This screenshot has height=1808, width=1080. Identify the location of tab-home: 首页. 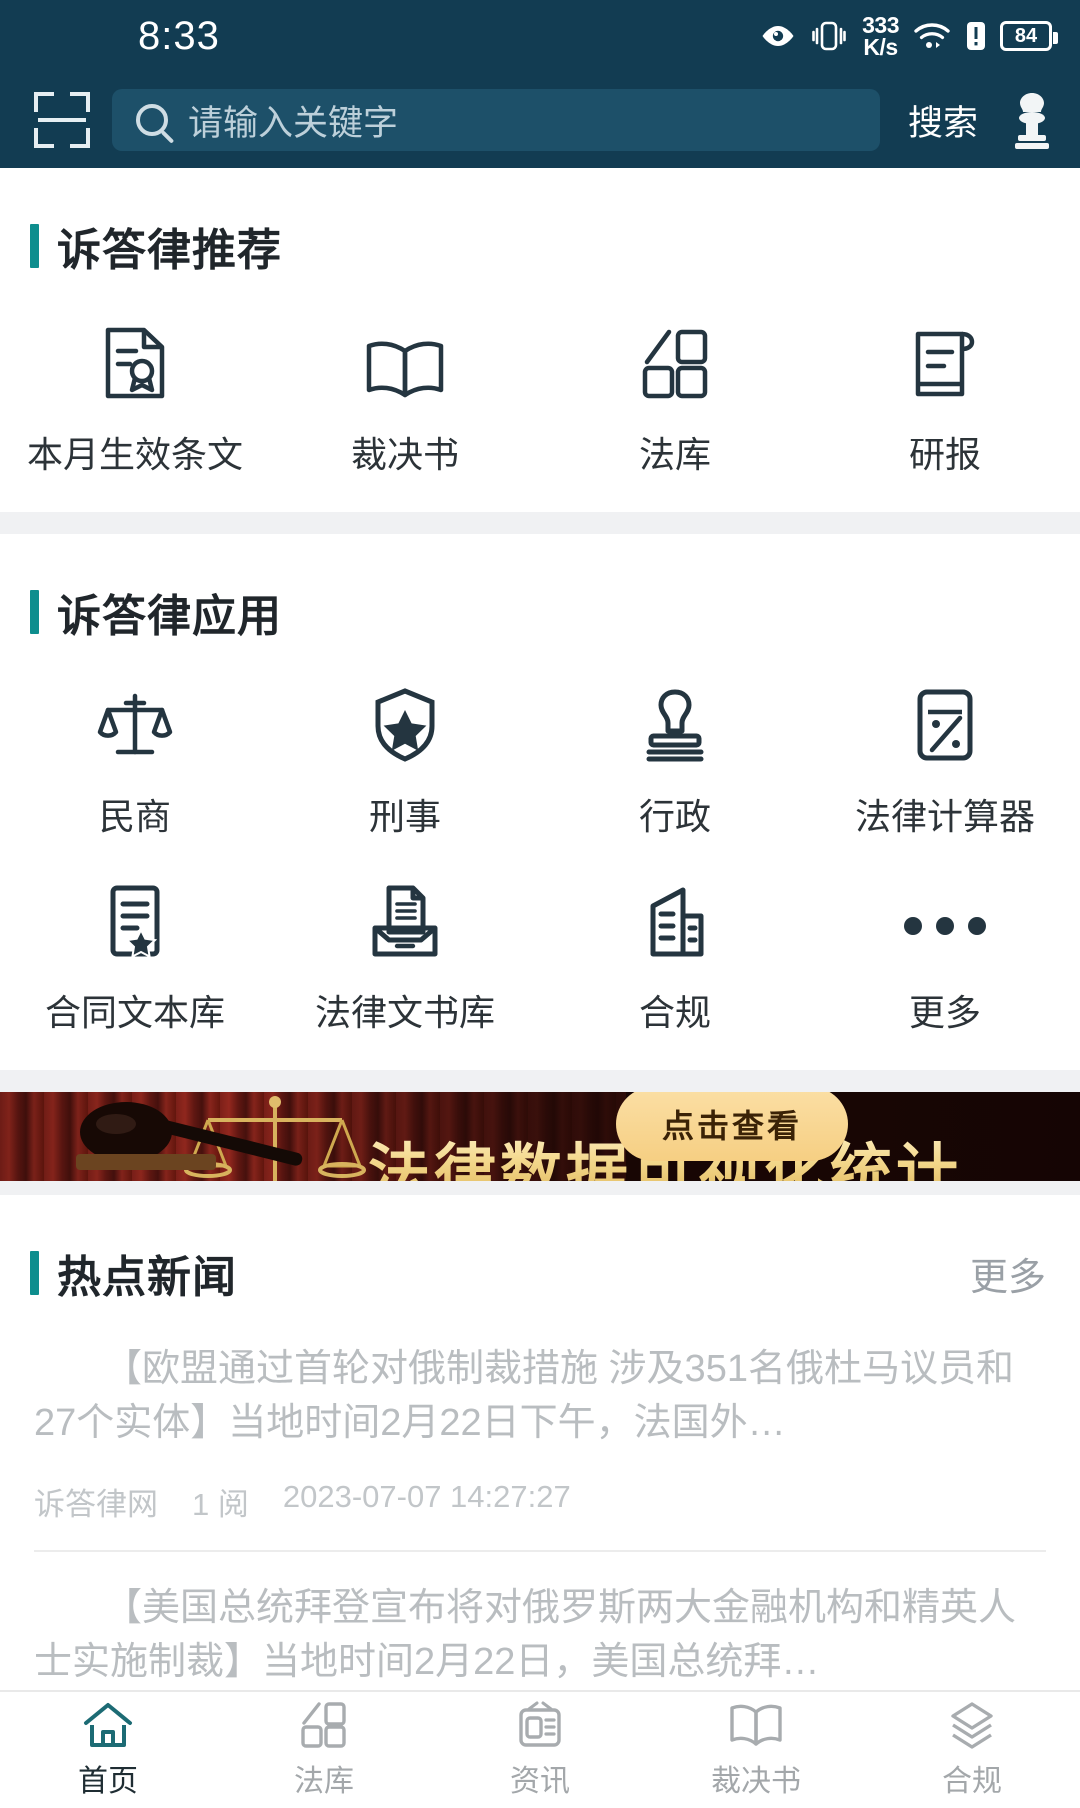
(108, 1750).